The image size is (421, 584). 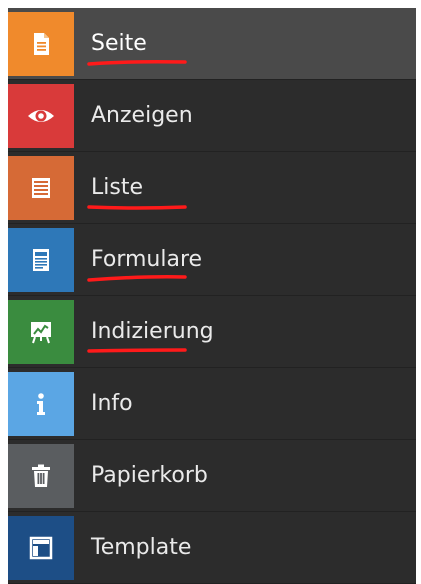 I want to click on info-icon, so click(x=41, y=403).